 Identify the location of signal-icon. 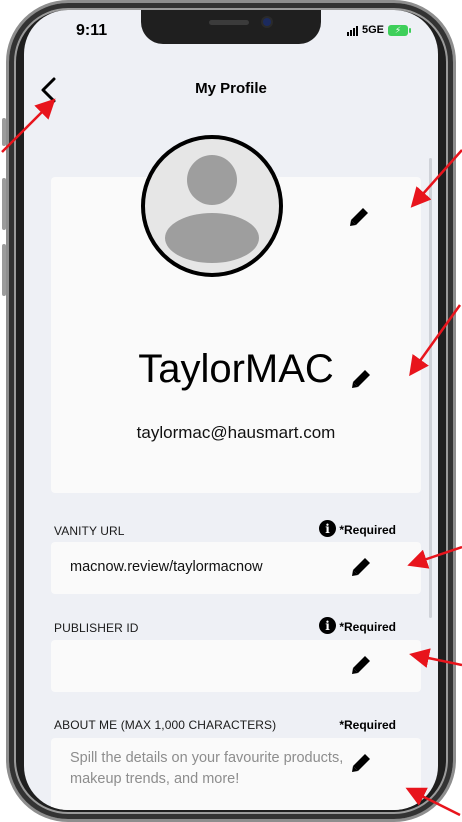
(352, 30).